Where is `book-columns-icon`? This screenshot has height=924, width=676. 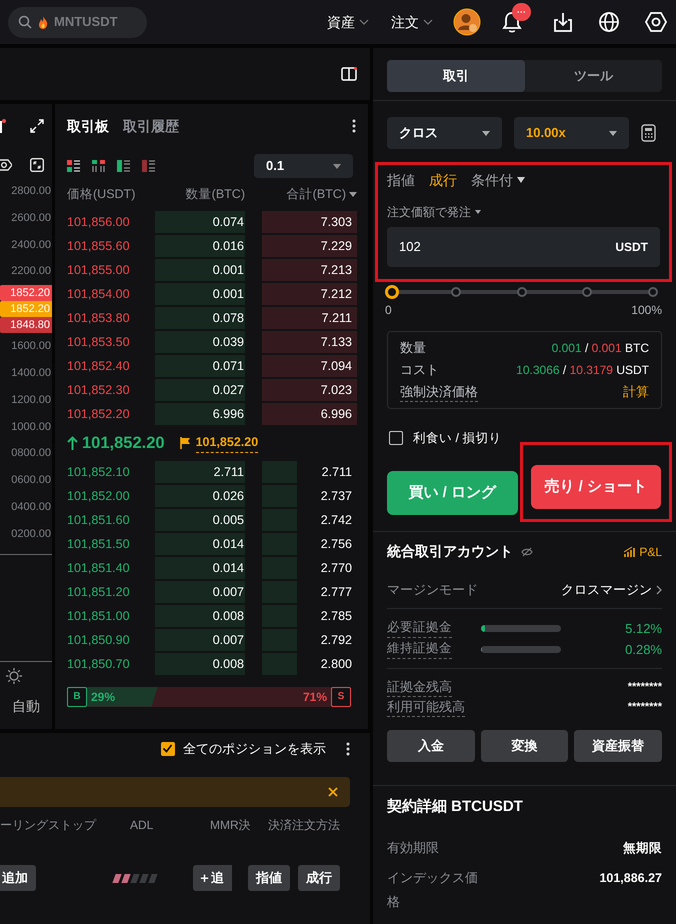
book-columns-icon is located at coordinates (98, 166).